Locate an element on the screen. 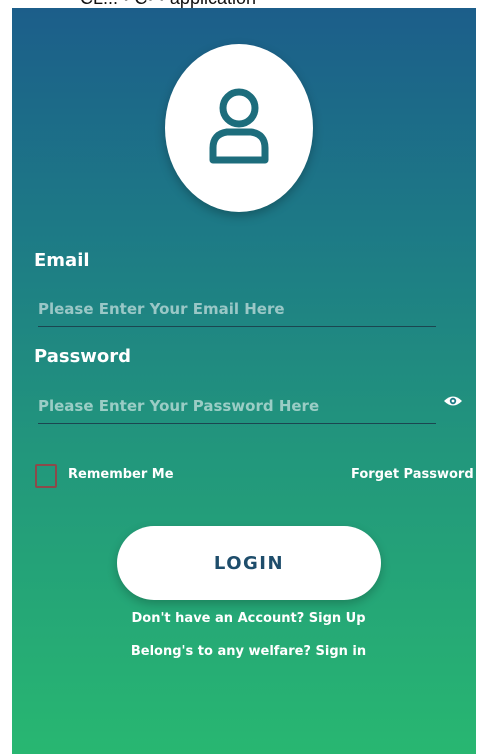 The image size is (483, 754). right-border is located at coordinates (479, 381).